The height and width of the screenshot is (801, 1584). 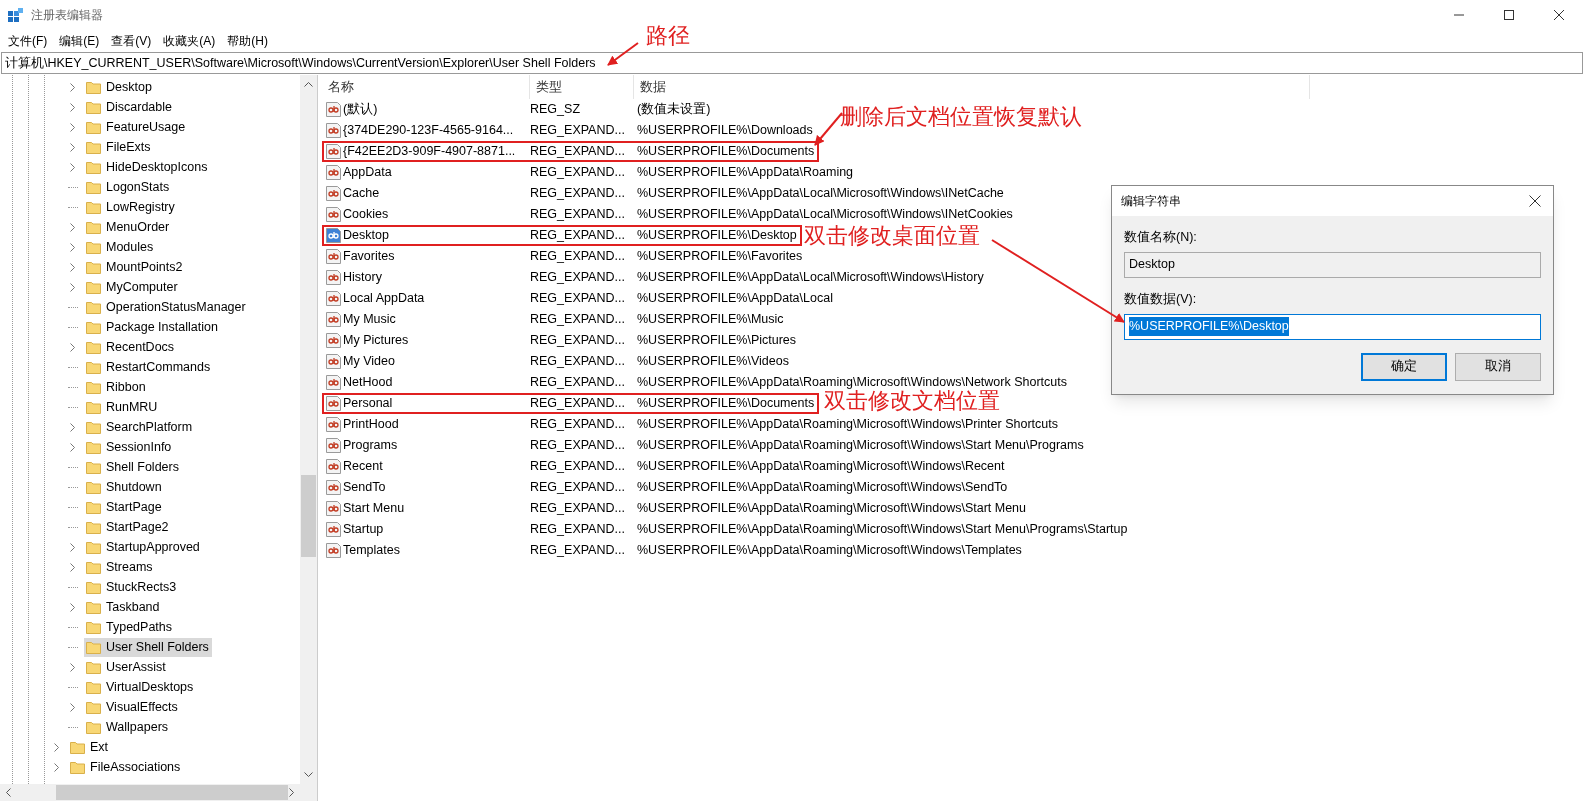 I want to click on address-bar: 计算机\HKEY_CURRENT_USER\Software\Microsoft\Windows\CurrentVersion\Explorer\User Shell Folders, so click(x=792, y=63).